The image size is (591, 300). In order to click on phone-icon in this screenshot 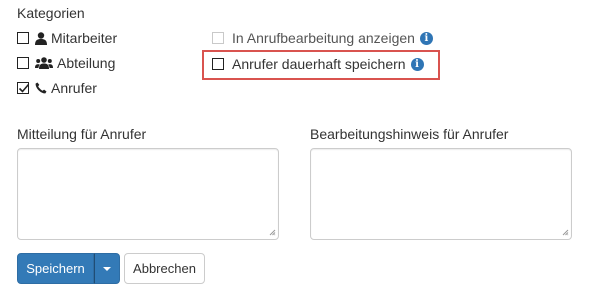, I will do `click(41, 88)`.